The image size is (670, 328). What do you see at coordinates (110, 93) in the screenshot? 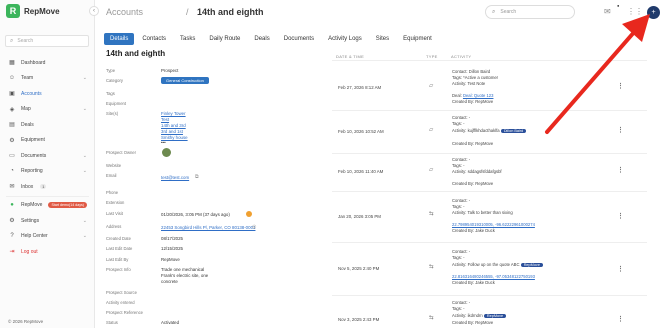
I see `field-label: Tags` at bounding box center [110, 93].